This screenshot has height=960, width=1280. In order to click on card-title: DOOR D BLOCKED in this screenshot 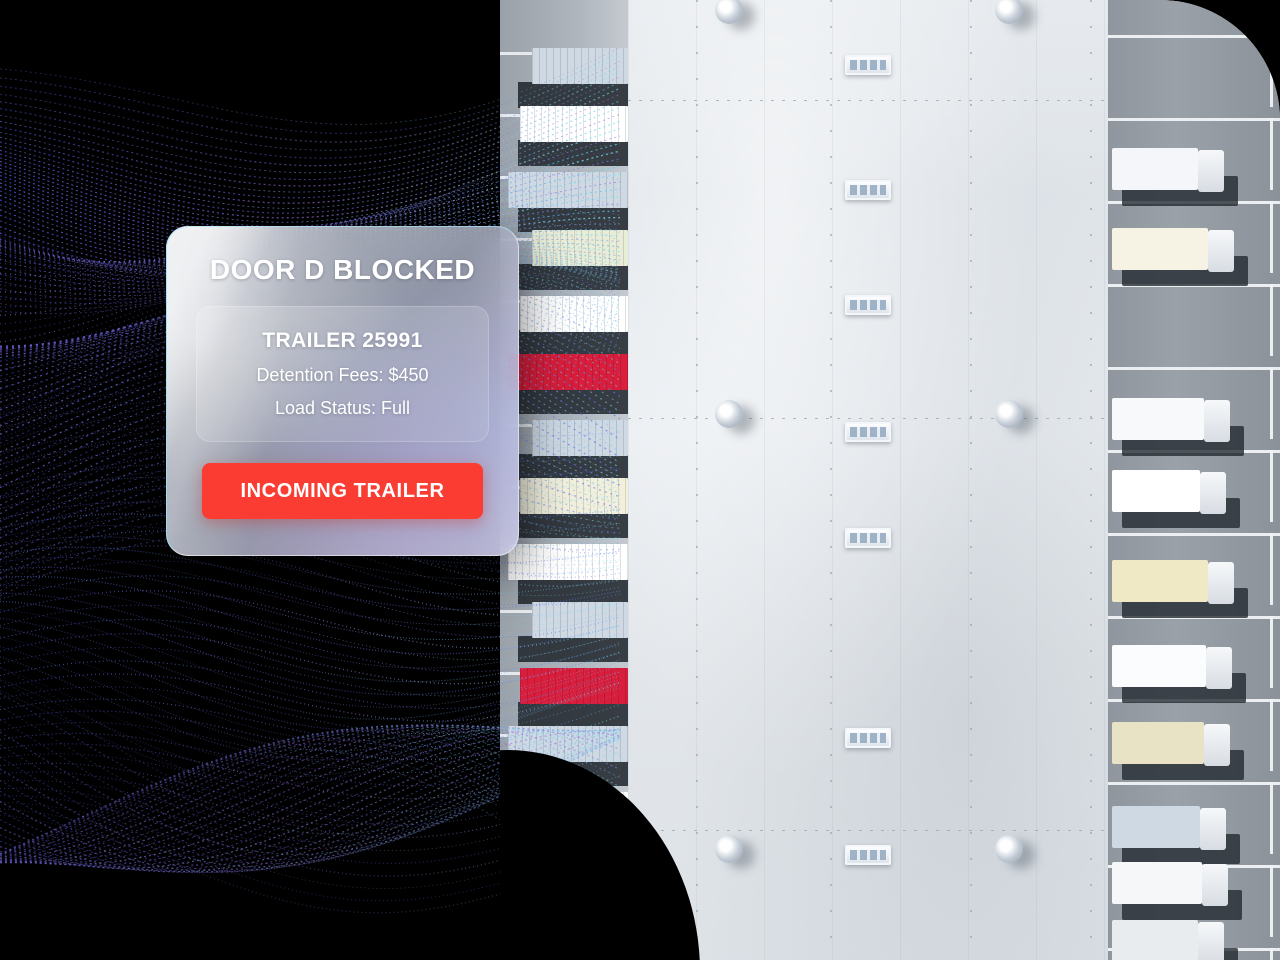, I will do `click(342, 269)`.